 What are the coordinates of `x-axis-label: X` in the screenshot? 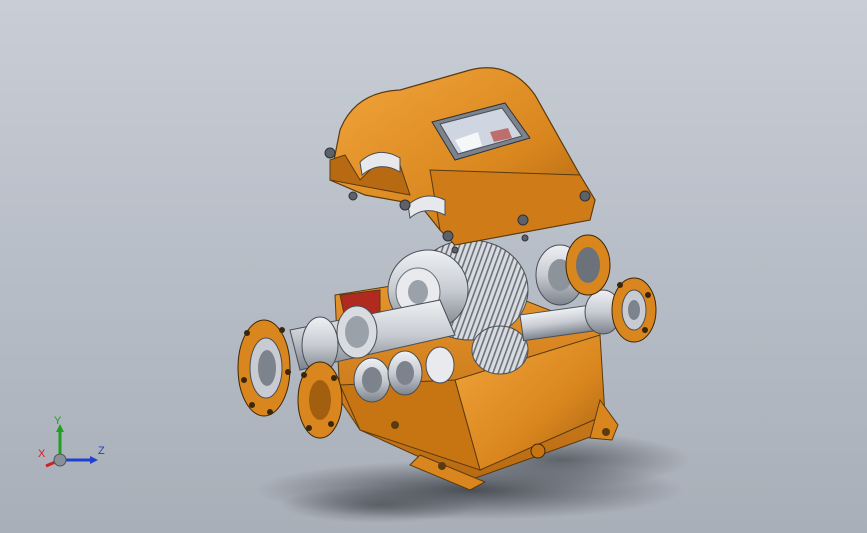 It's located at (42, 454).